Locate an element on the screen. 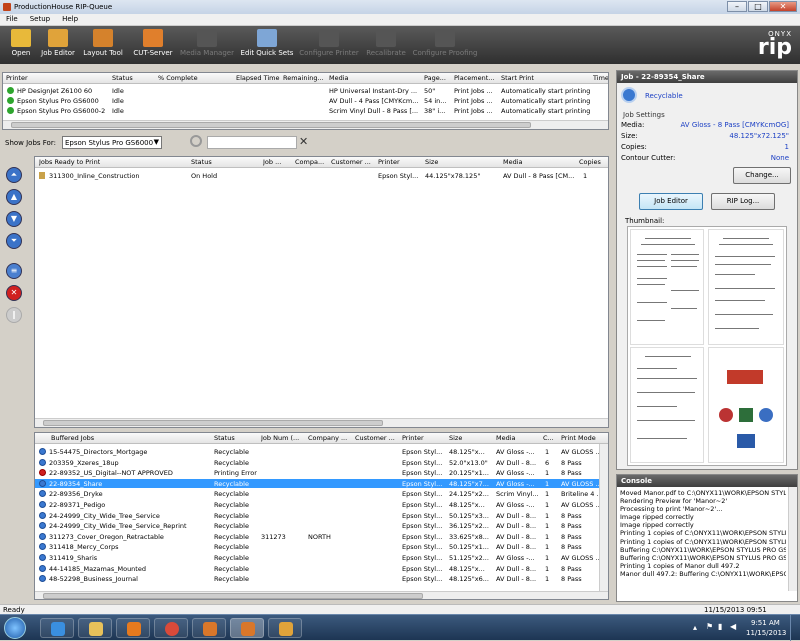 The width and height of the screenshot is (800, 641). col-copies: Copies is located at coordinates (590, 162).